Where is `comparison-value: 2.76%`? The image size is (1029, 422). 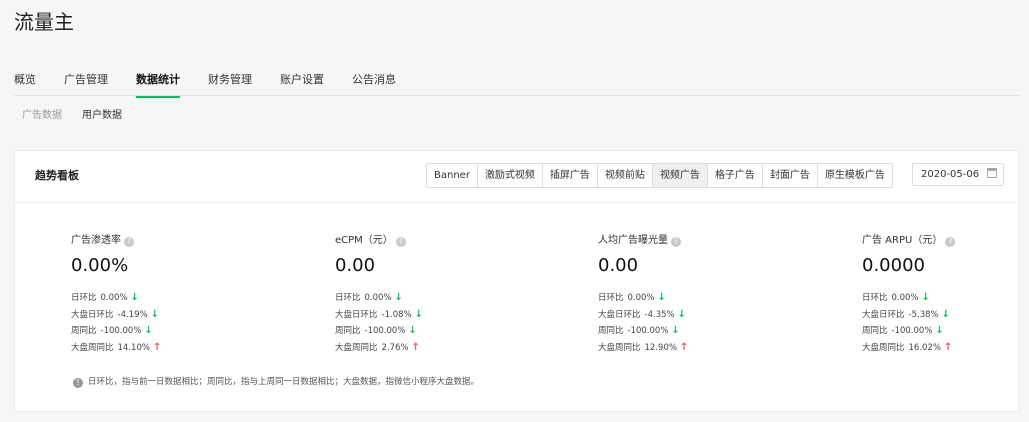 comparison-value: 2.76% is located at coordinates (395, 347).